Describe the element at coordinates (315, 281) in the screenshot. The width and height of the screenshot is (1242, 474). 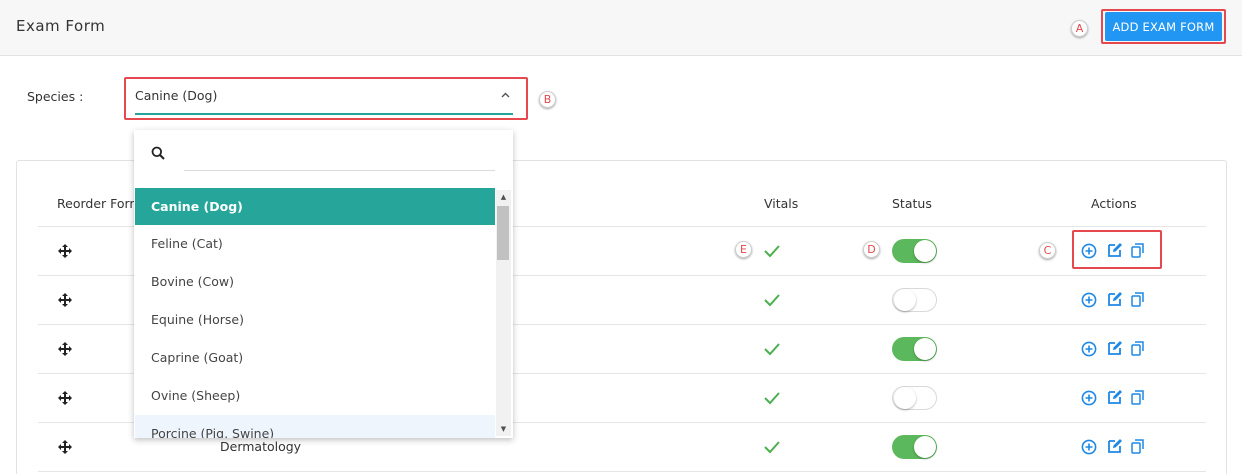
I see `species-option: Bovine (Cow)` at that location.